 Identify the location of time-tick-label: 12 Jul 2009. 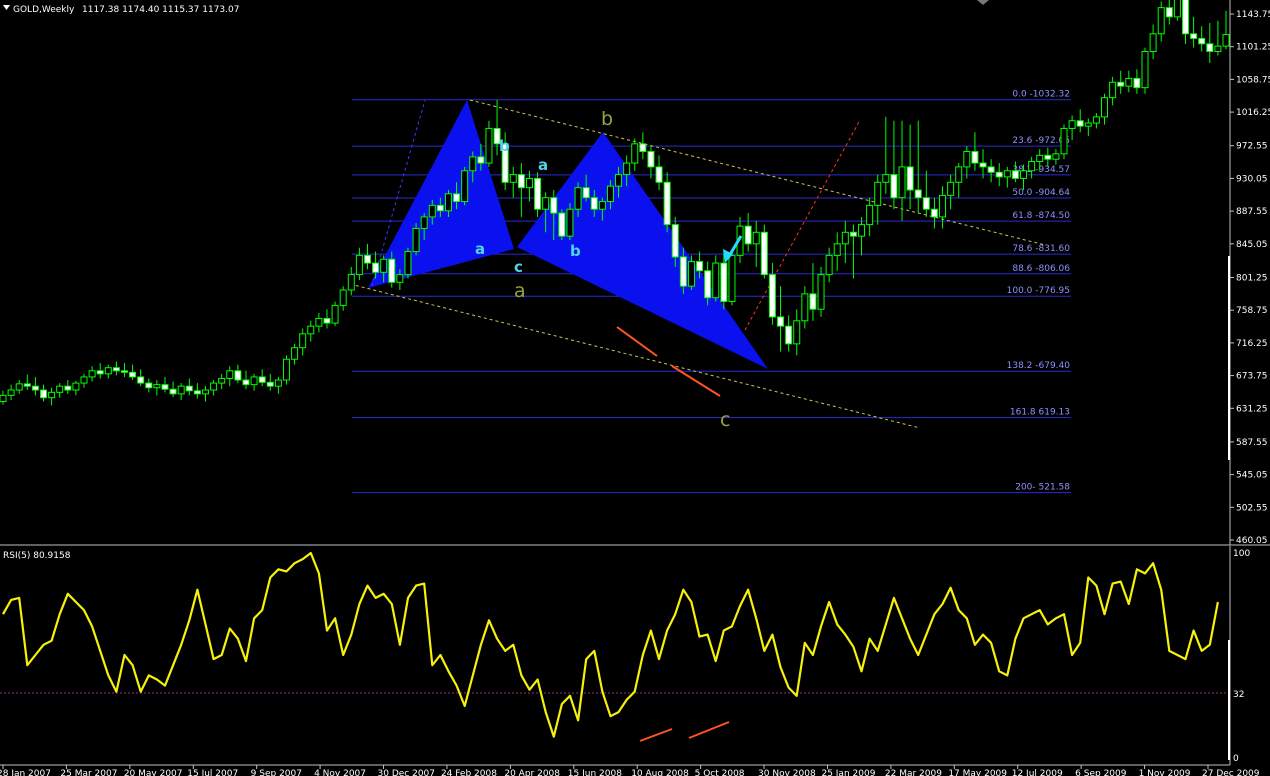
(1037, 772).